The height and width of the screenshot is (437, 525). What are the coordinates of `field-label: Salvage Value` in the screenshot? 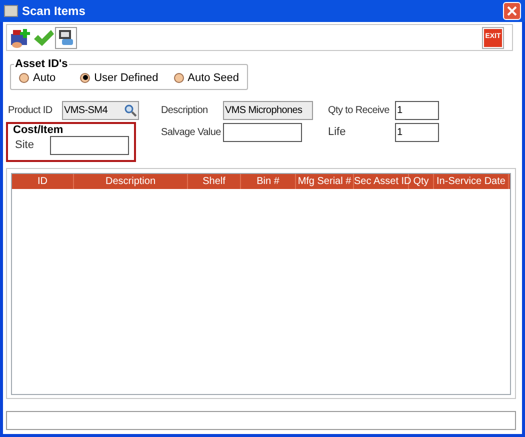 It's located at (191, 133).